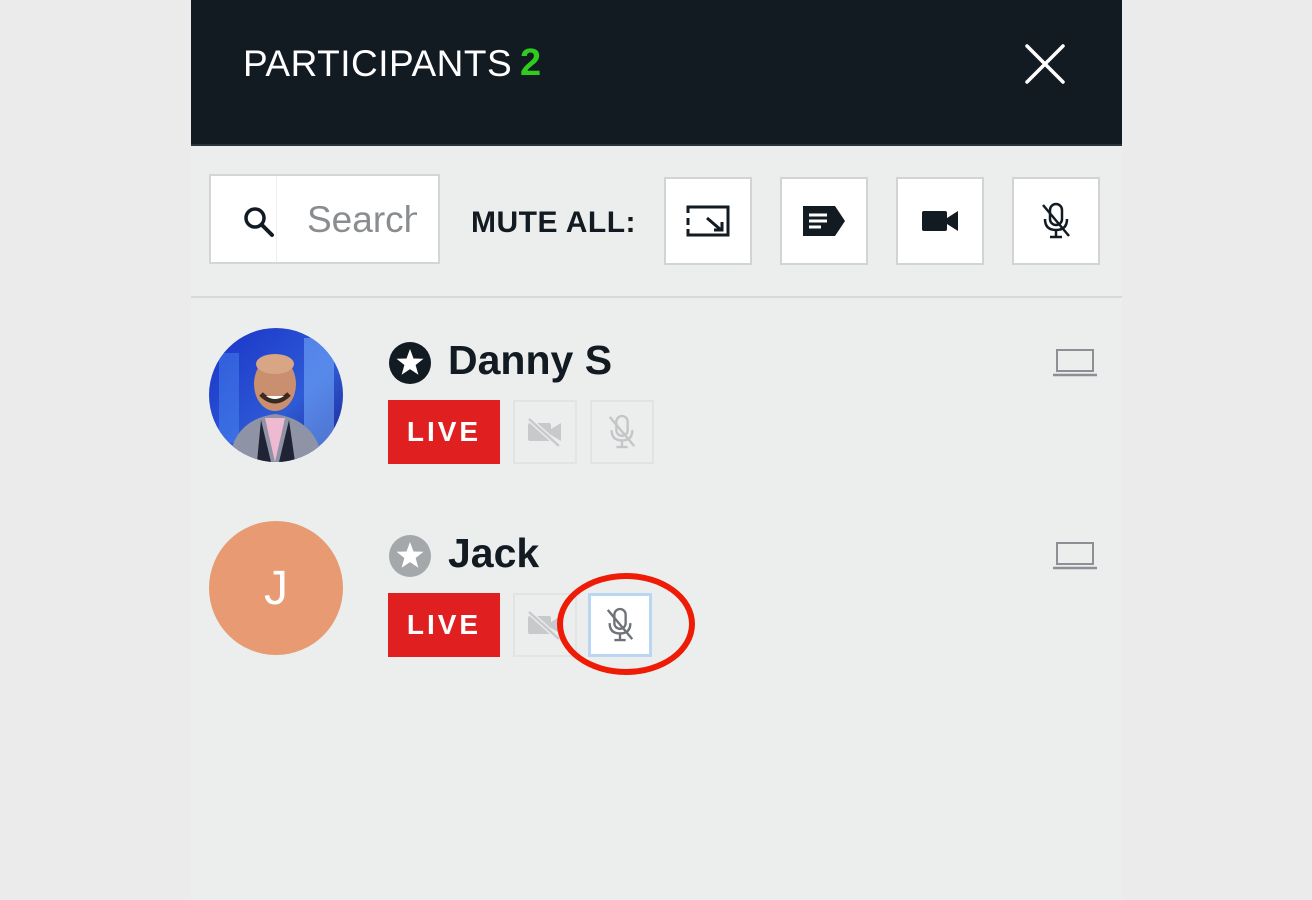  What do you see at coordinates (530, 360) in the screenshot?
I see `participant-name: Danny S` at bounding box center [530, 360].